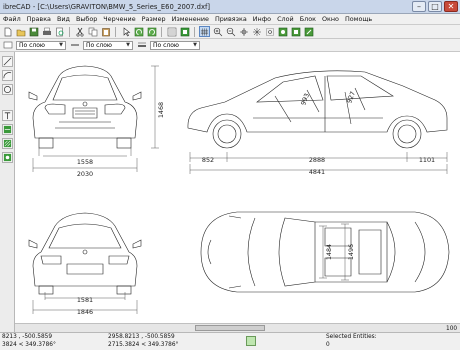  Describe the element at coordinates (7, 45) in the screenshot. I see `color-swatch-icon` at that location.